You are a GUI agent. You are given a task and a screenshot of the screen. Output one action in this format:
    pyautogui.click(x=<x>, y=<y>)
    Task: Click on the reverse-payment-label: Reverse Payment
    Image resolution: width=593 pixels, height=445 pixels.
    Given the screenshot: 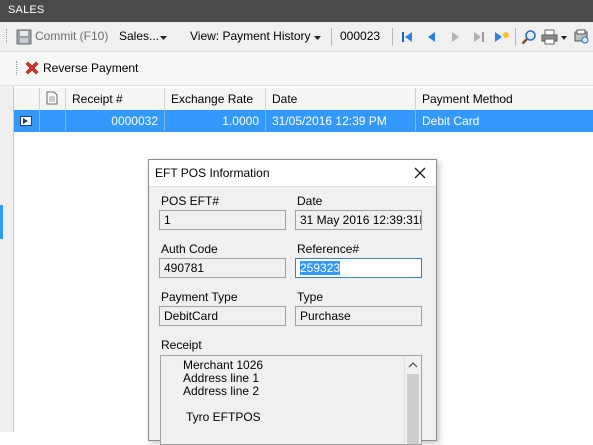 What is the action you would take?
    pyautogui.click(x=91, y=68)
    